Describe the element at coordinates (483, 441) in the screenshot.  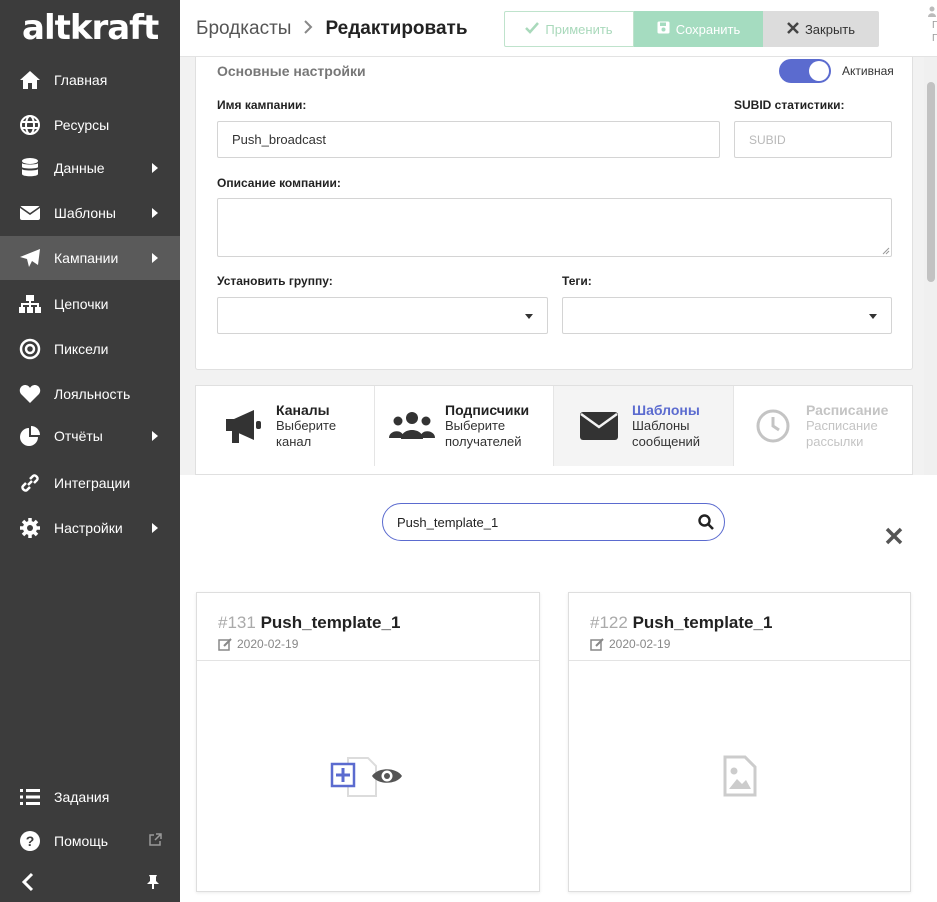
I see `step-subtitle: получателей` at that location.